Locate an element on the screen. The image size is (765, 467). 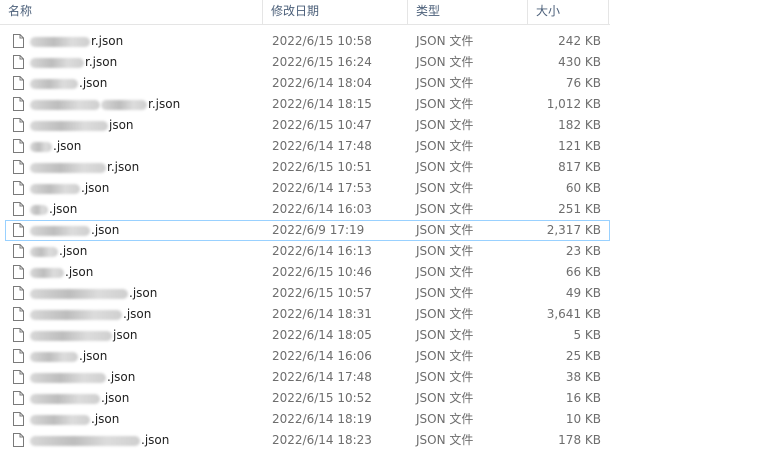
file-modified-date: 2022/6/14 18:15 is located at coordinates (322, 104).